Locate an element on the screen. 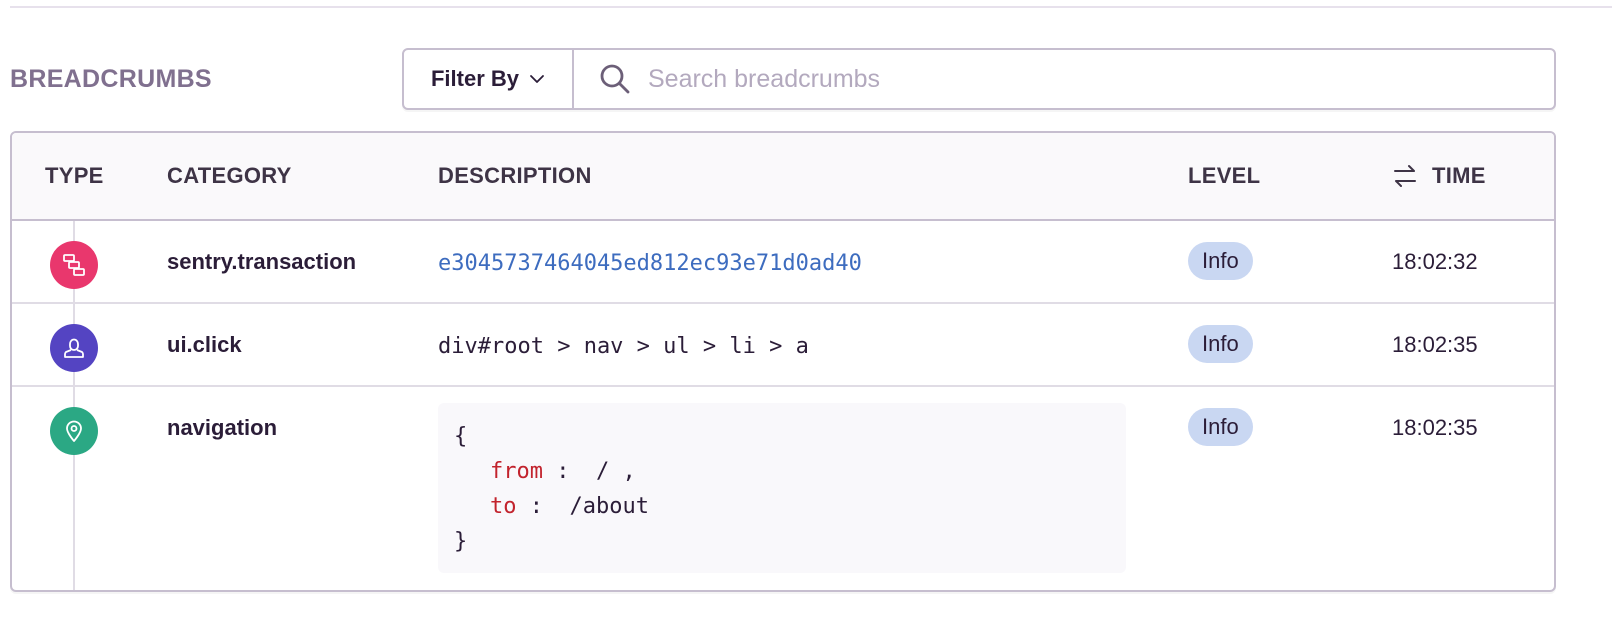 The width and height of the screenshot is (1622, 626). swap-arrows-icon is located at coordinates (1405, 176).